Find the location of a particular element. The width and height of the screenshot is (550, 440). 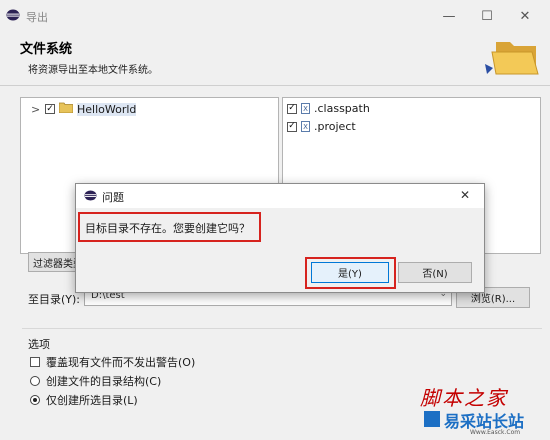

create-selected-option: 仅创建所选目录(L) is located at coordinates (84, 400).